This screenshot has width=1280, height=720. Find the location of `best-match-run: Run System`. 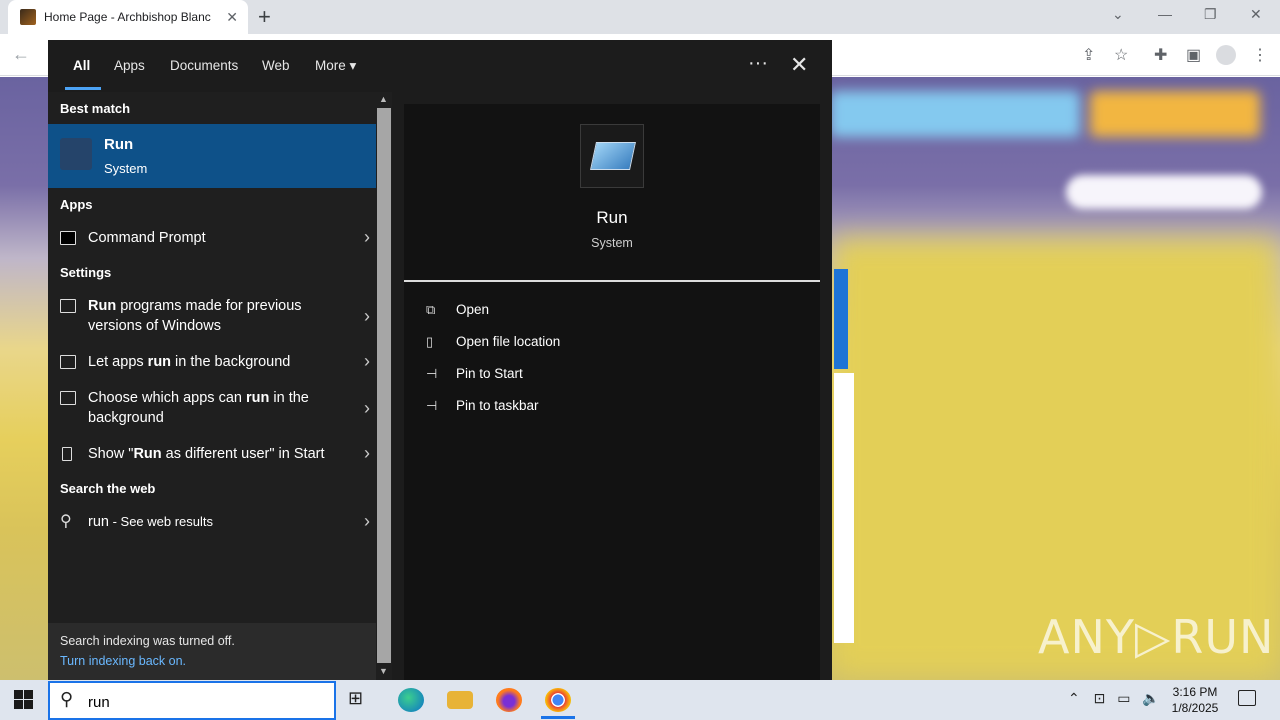

best-match-run: Run System is located at coordinates (212, 156).